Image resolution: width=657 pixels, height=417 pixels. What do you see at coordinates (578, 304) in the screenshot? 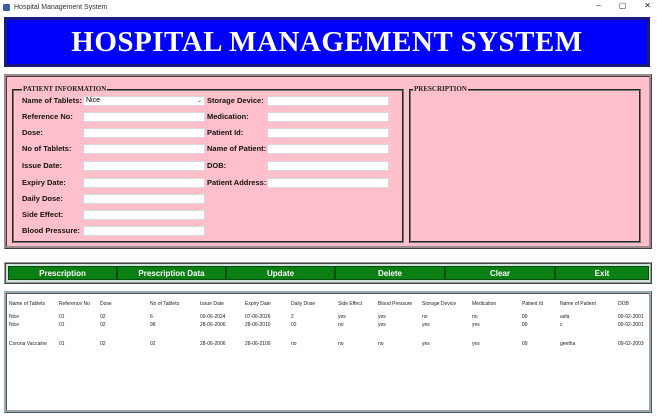
I see `table-column-header: Name of Patient` at bounding box center [578, 304].